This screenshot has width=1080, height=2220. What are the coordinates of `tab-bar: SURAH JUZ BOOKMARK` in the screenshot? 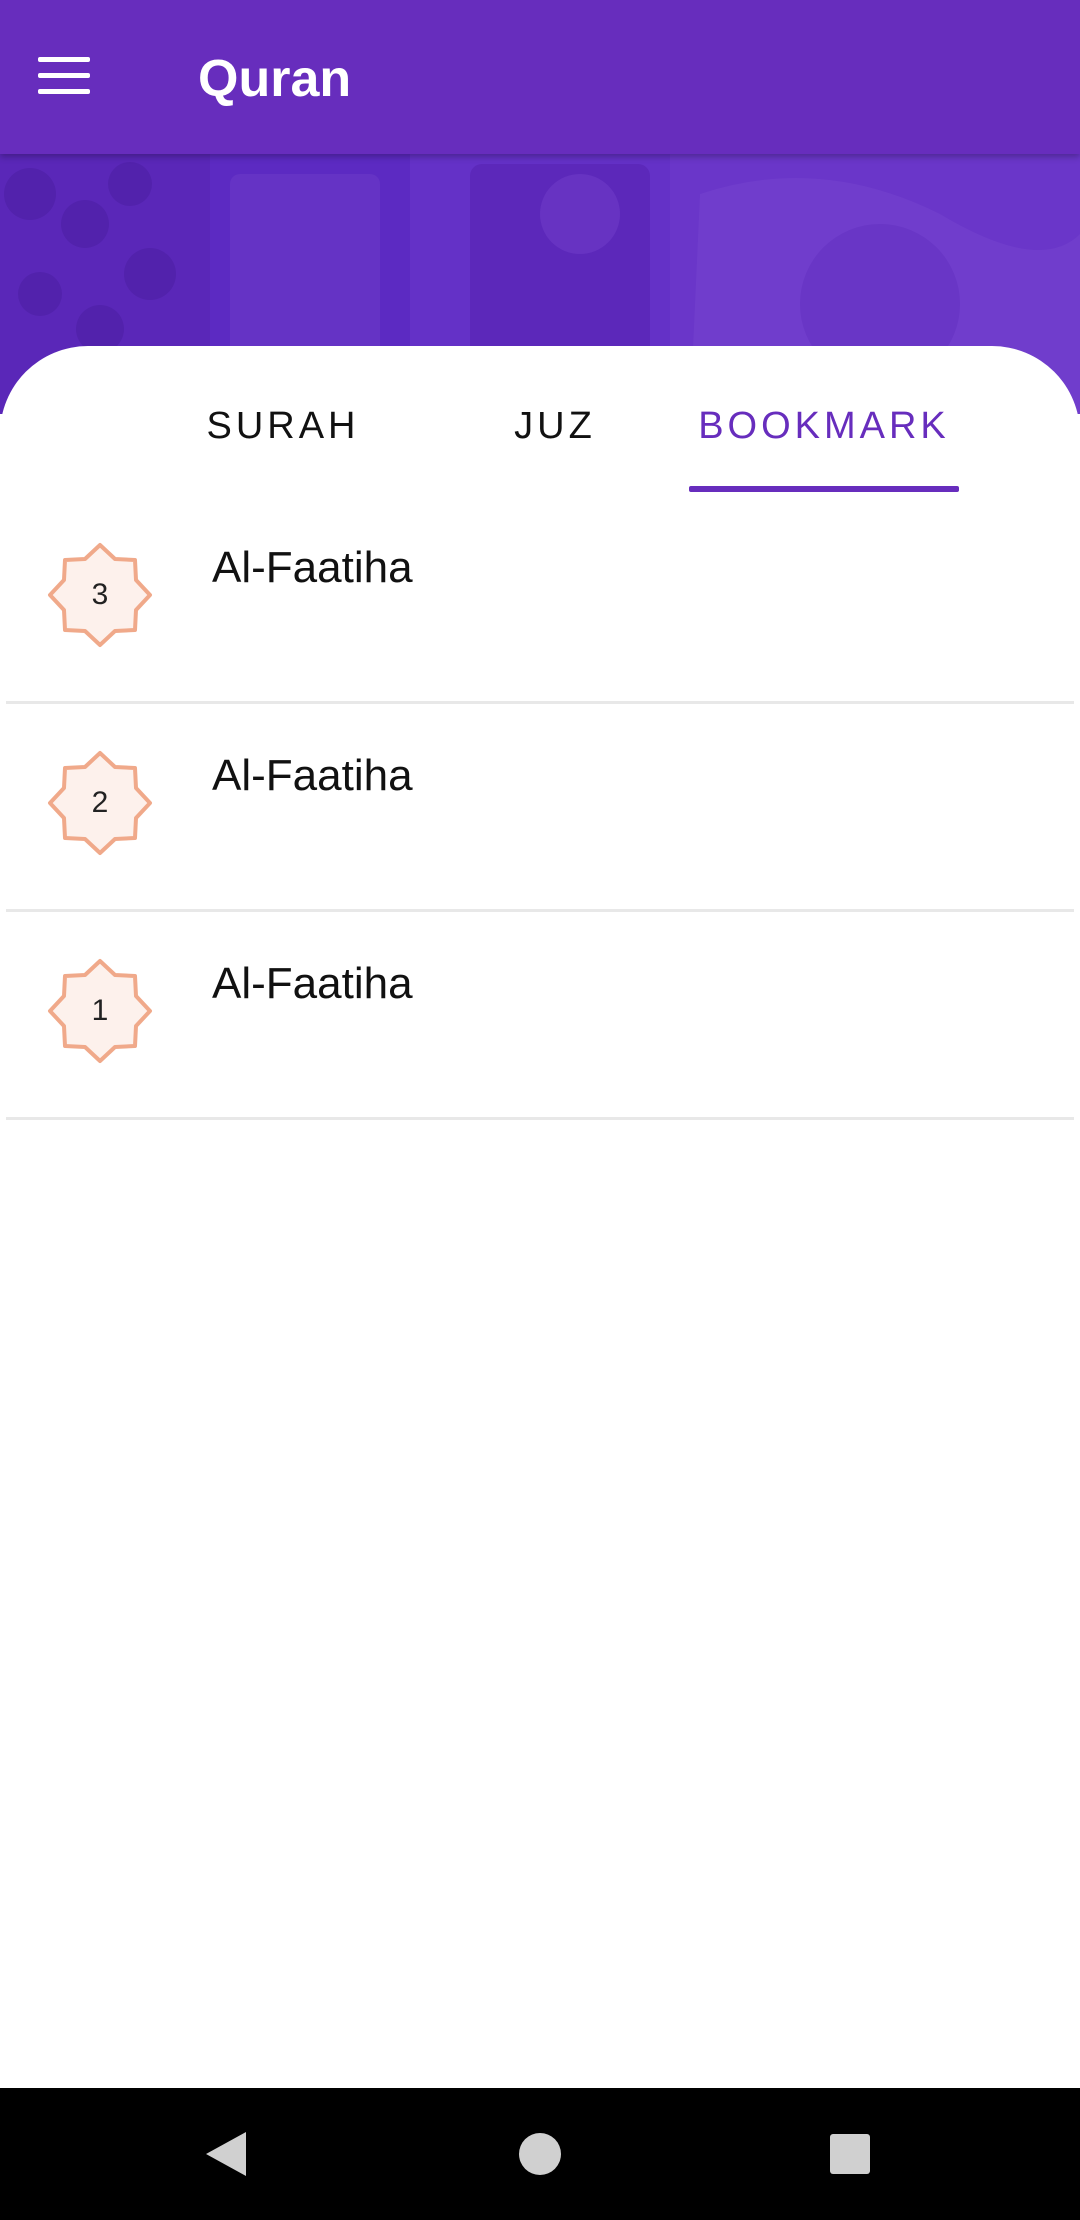 It's located at (540, 421).